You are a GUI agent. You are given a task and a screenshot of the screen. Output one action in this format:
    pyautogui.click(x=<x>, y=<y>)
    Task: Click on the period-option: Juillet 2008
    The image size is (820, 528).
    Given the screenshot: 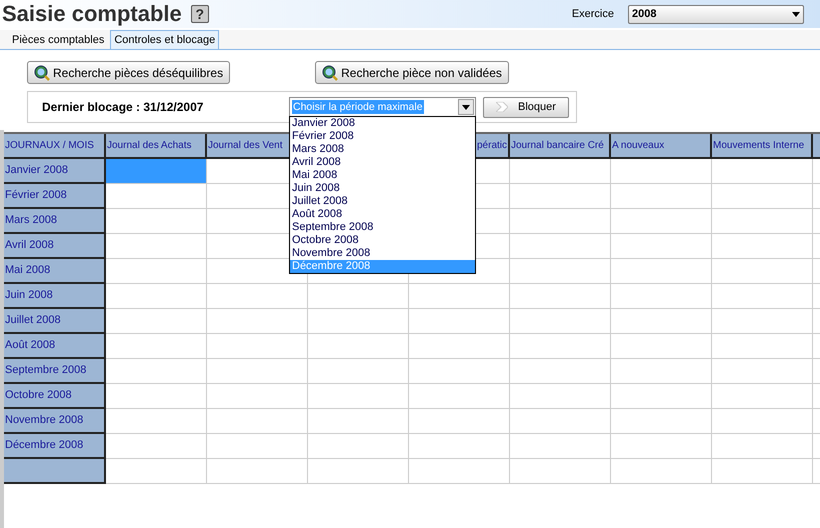 What is the action you would take?
    pyautogui.click(x=382, y=201)
    